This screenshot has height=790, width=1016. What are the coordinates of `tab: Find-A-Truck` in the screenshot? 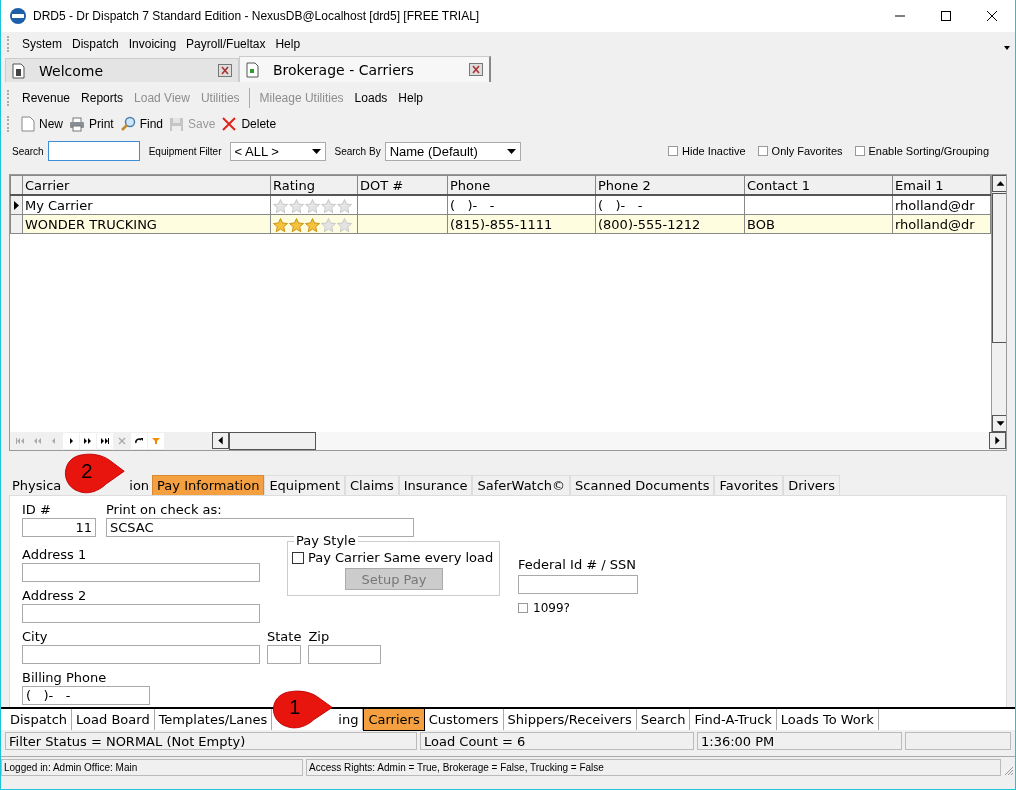 It's located at (733, 719).